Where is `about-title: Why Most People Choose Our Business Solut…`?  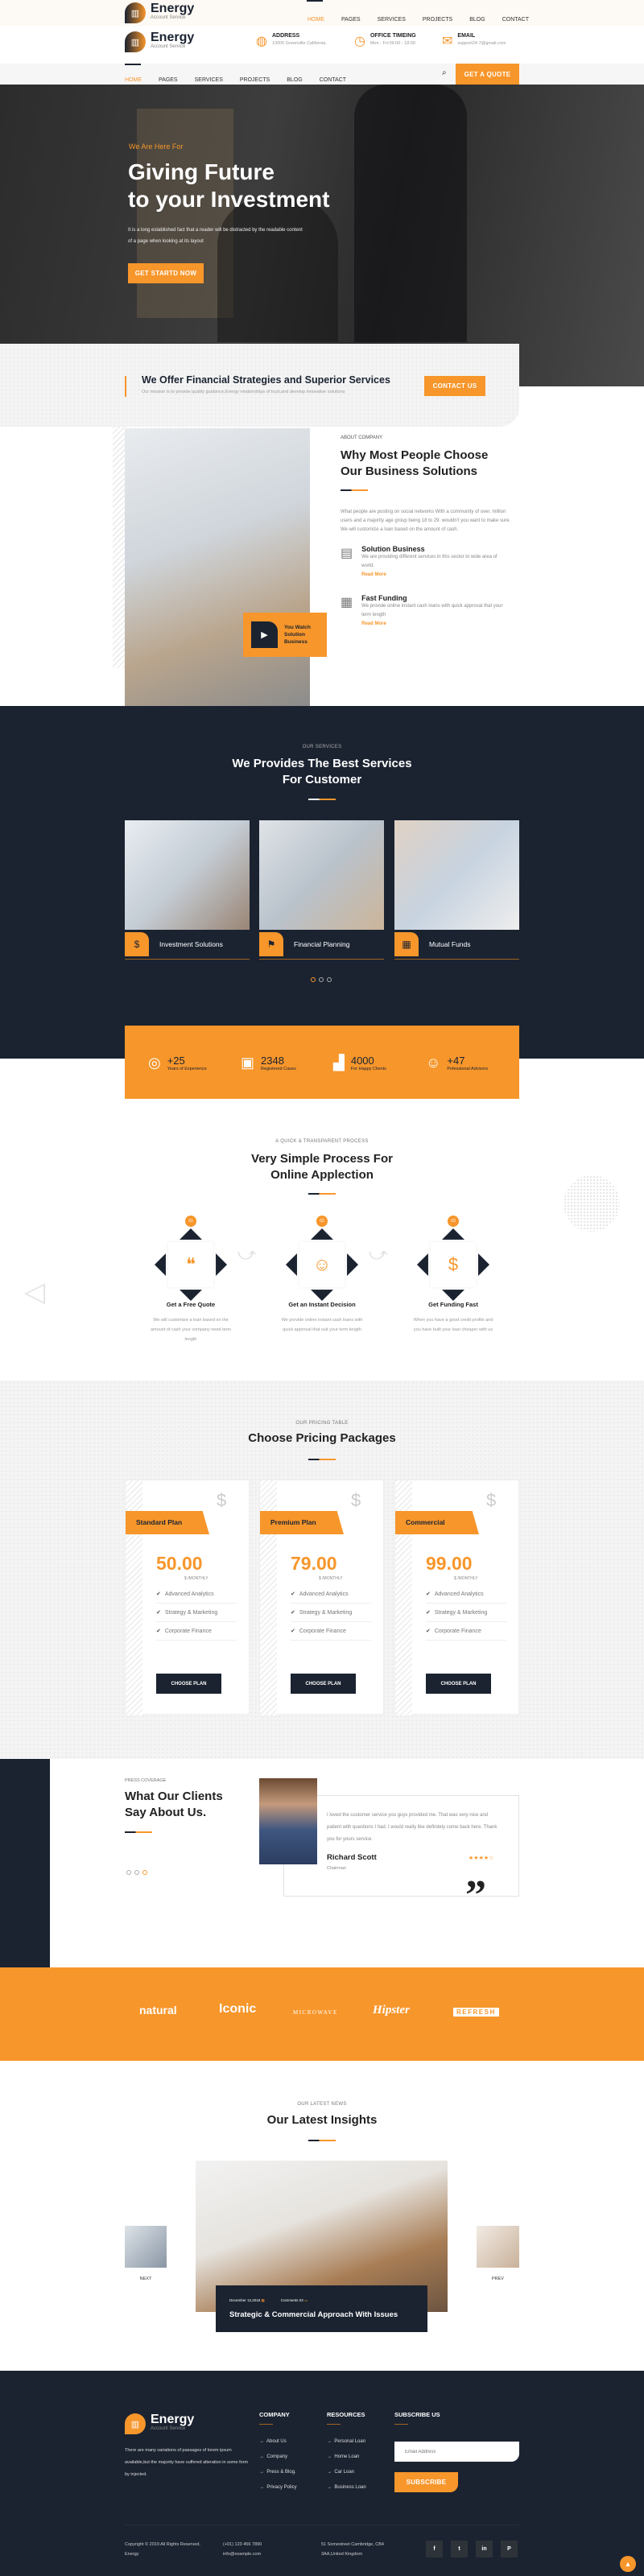
about-title: Why Most People Choose Our Business Solut… is located at coordinates (415, 463).